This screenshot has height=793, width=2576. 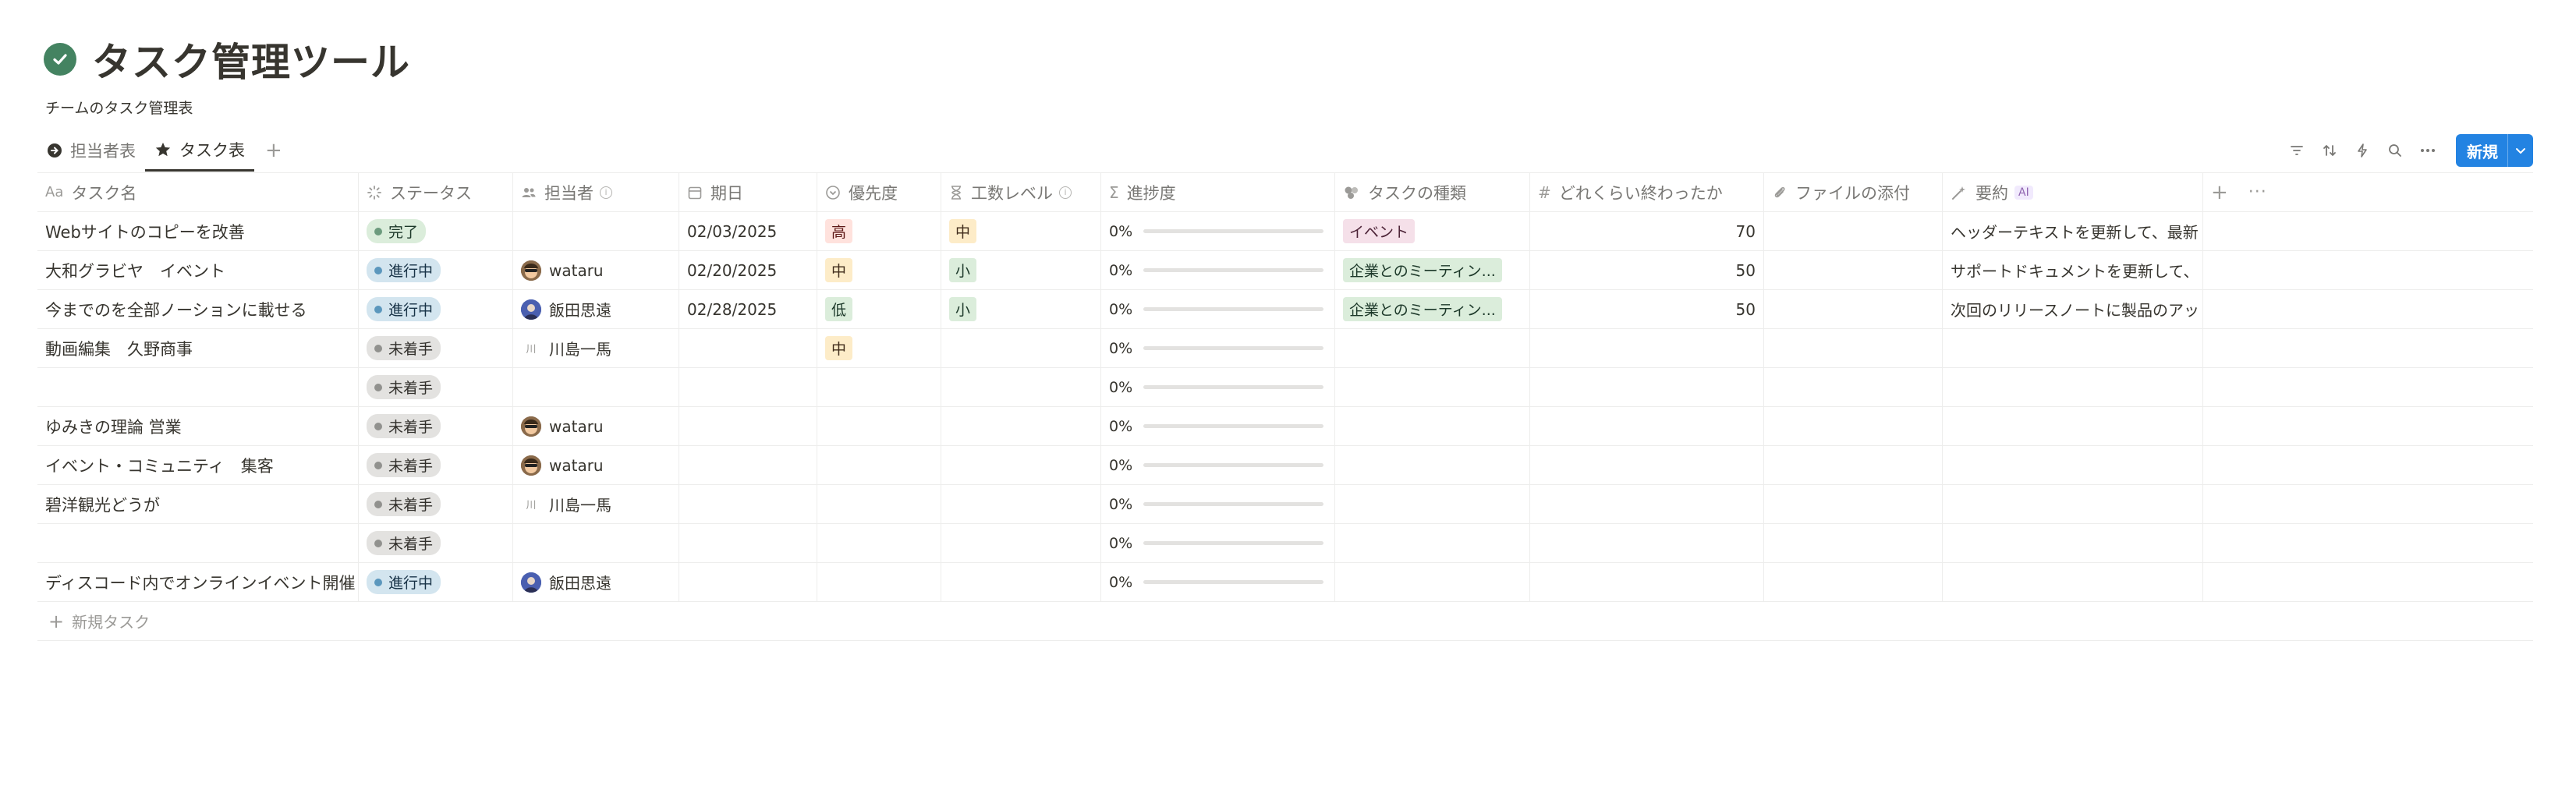 What do you see at coordinates (2428, 150) in the screenshot?
I see `more-icon` at bounding box center [2428, 150].